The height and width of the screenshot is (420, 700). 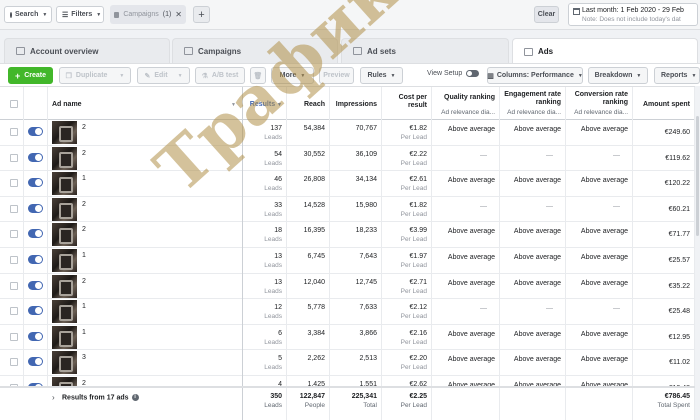 What do you see at coordinates (135, 397) in the screenshot?
I see `info-icon: i` at bounding box center [135, 397].